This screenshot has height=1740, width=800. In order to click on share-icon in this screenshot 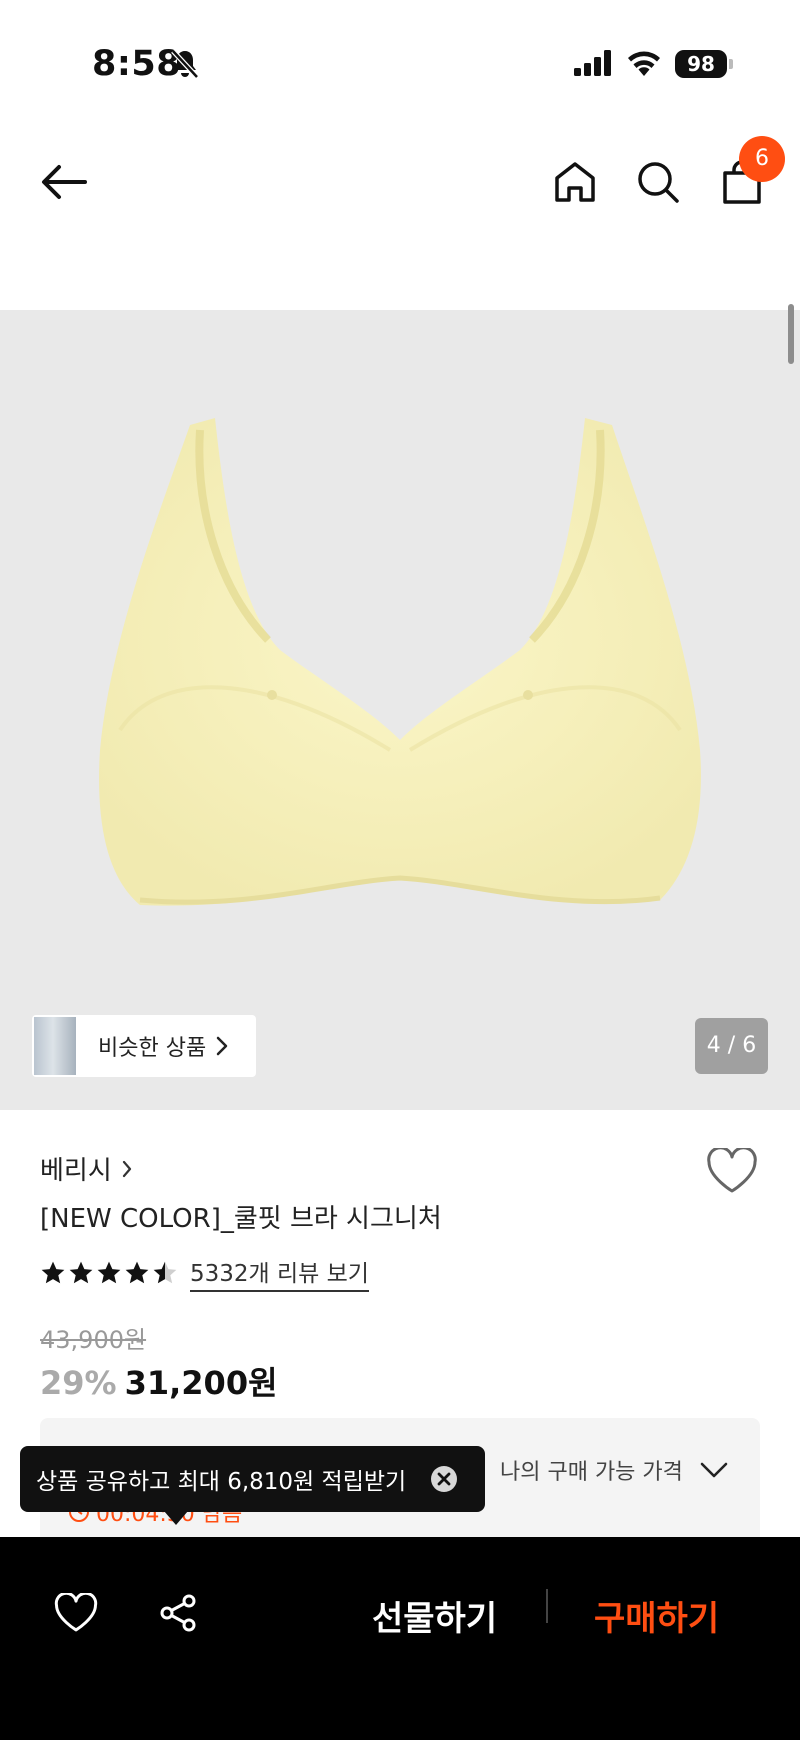, I will do `click(178, 1613)`.